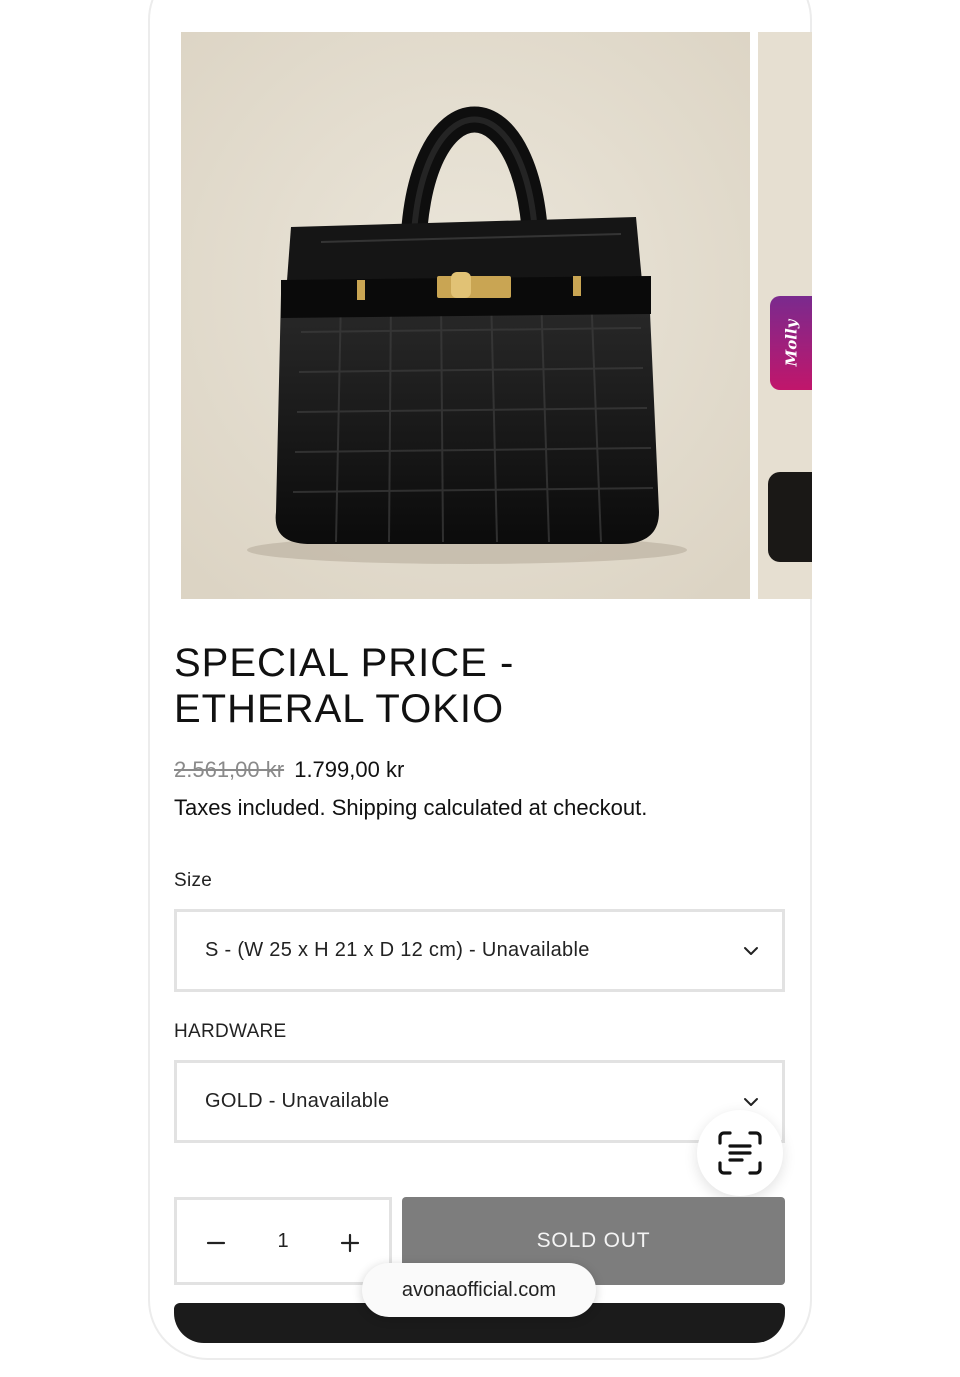 This screenshot has width=960, height=1377. I want to click on compare-at-price: 2.561,00 kr, so click(229, 769).